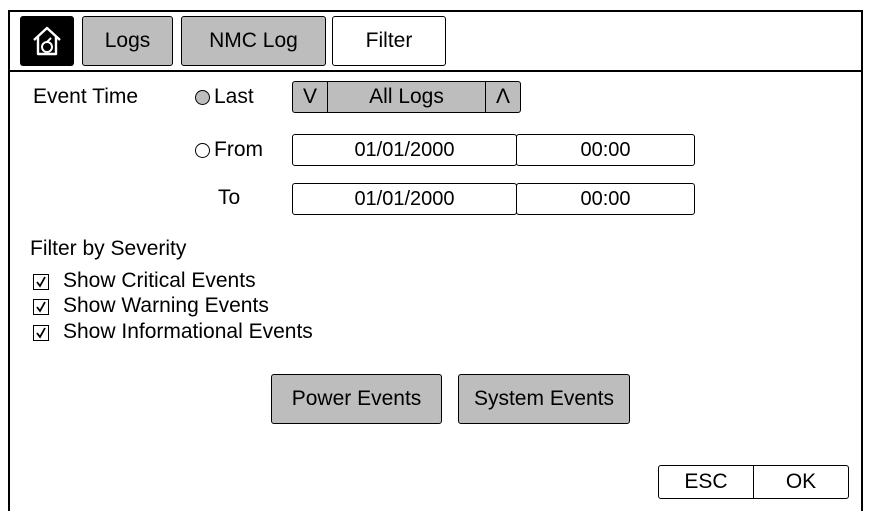 The height and width of the screenshot is (511, 870). I want to click on from-label: From, so click(238, 149).